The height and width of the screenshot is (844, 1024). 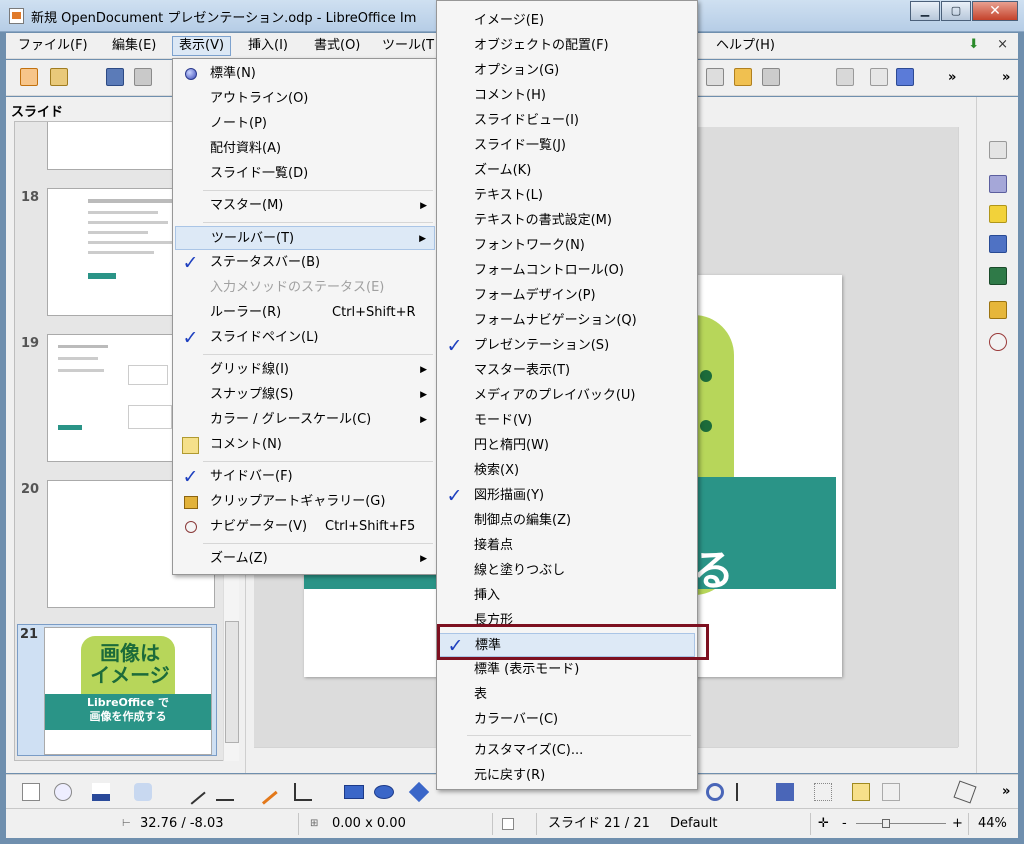 I want to click on workspace-vertical-scrollbar, so click(x=965, y=437).